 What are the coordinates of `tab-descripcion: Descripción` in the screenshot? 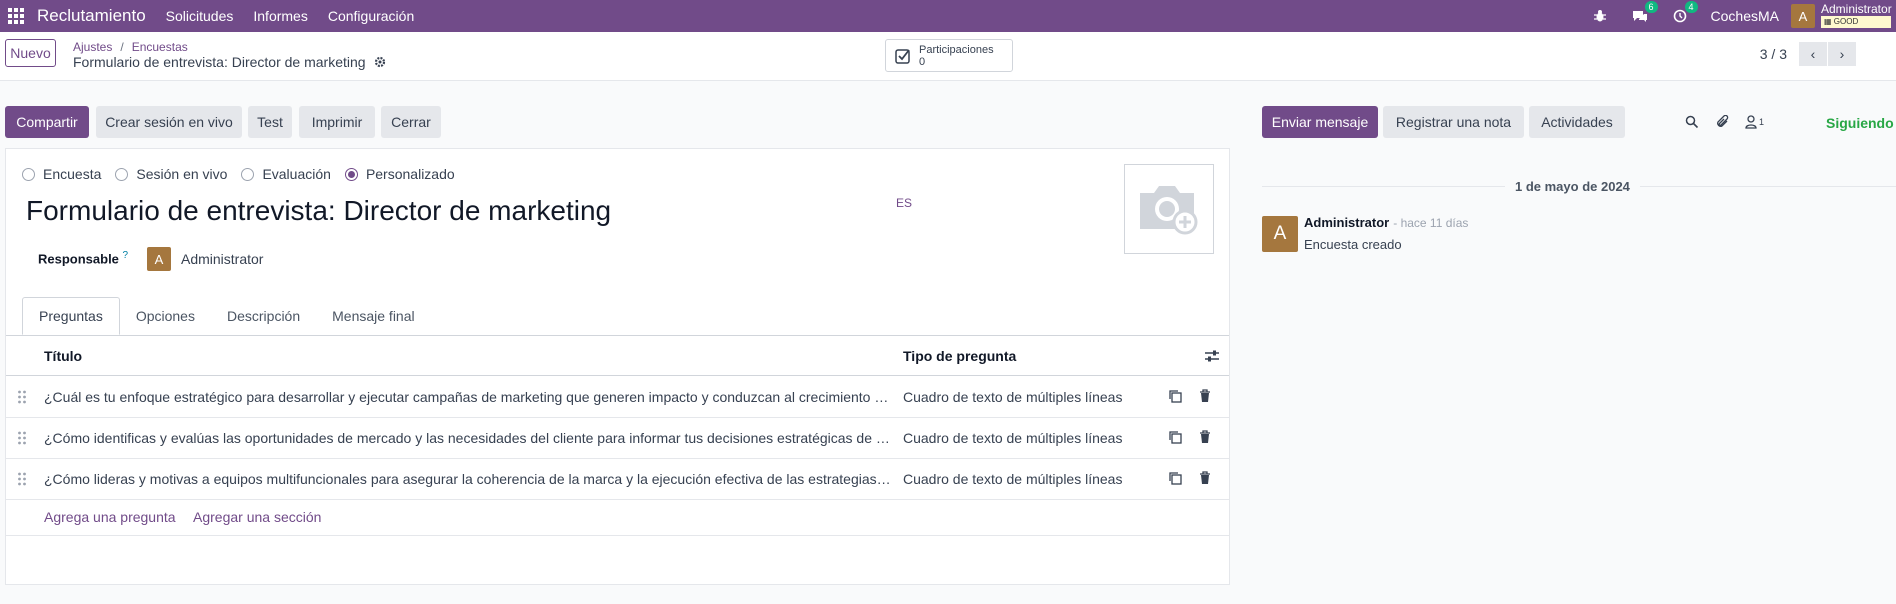 It's located at (263, 316).